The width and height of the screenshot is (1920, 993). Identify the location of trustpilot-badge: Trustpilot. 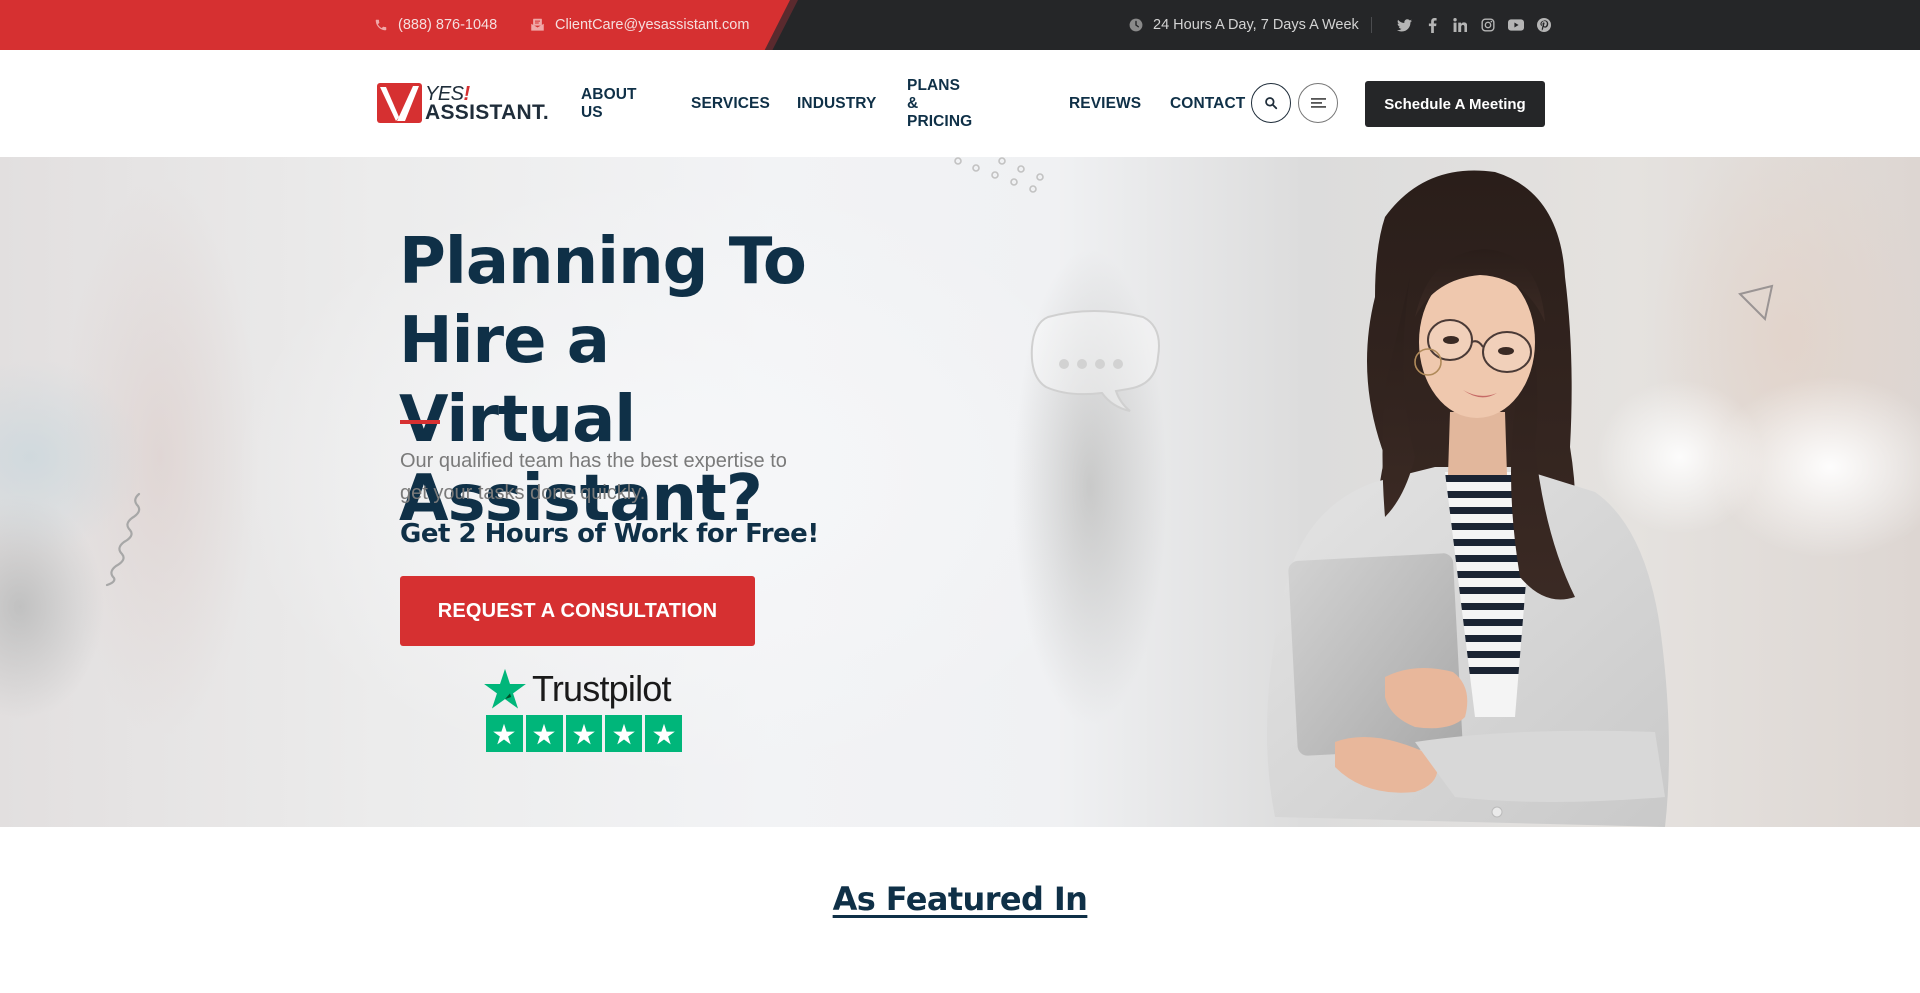
(582, 708).